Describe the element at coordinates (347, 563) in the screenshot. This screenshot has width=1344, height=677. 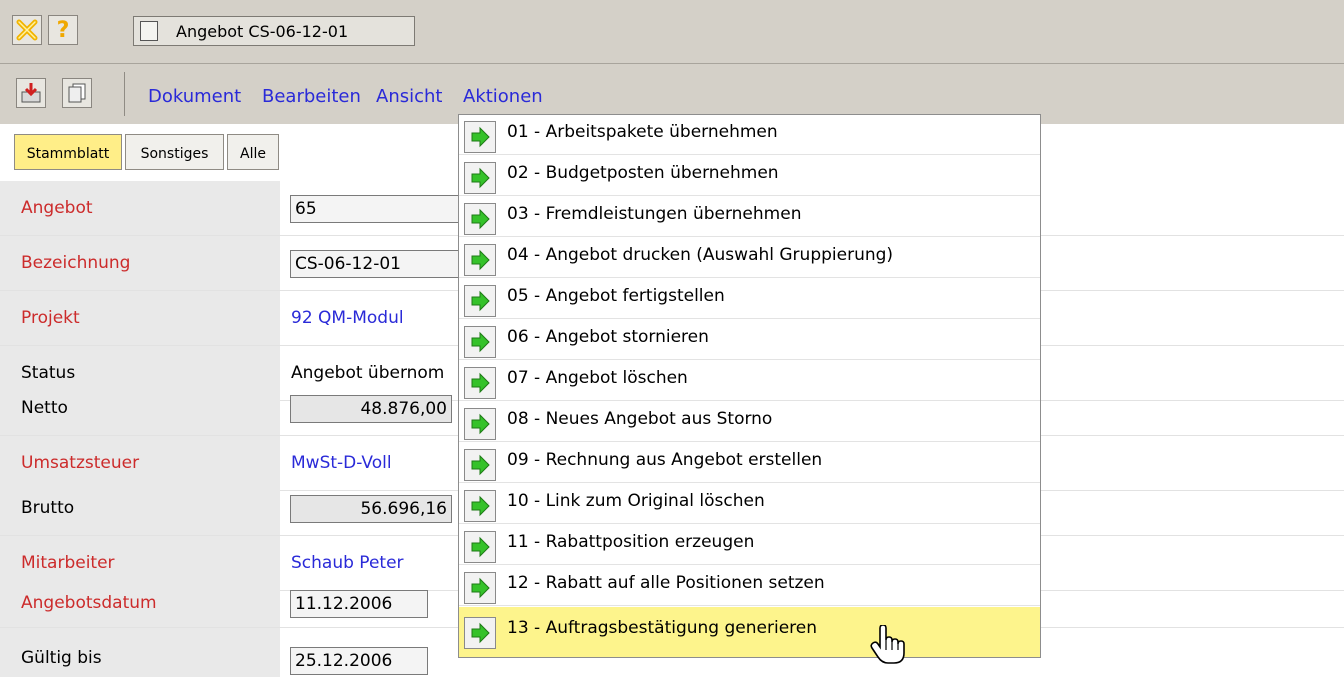
I see `mitarbeiter-link: Schaub Peter` at that location.